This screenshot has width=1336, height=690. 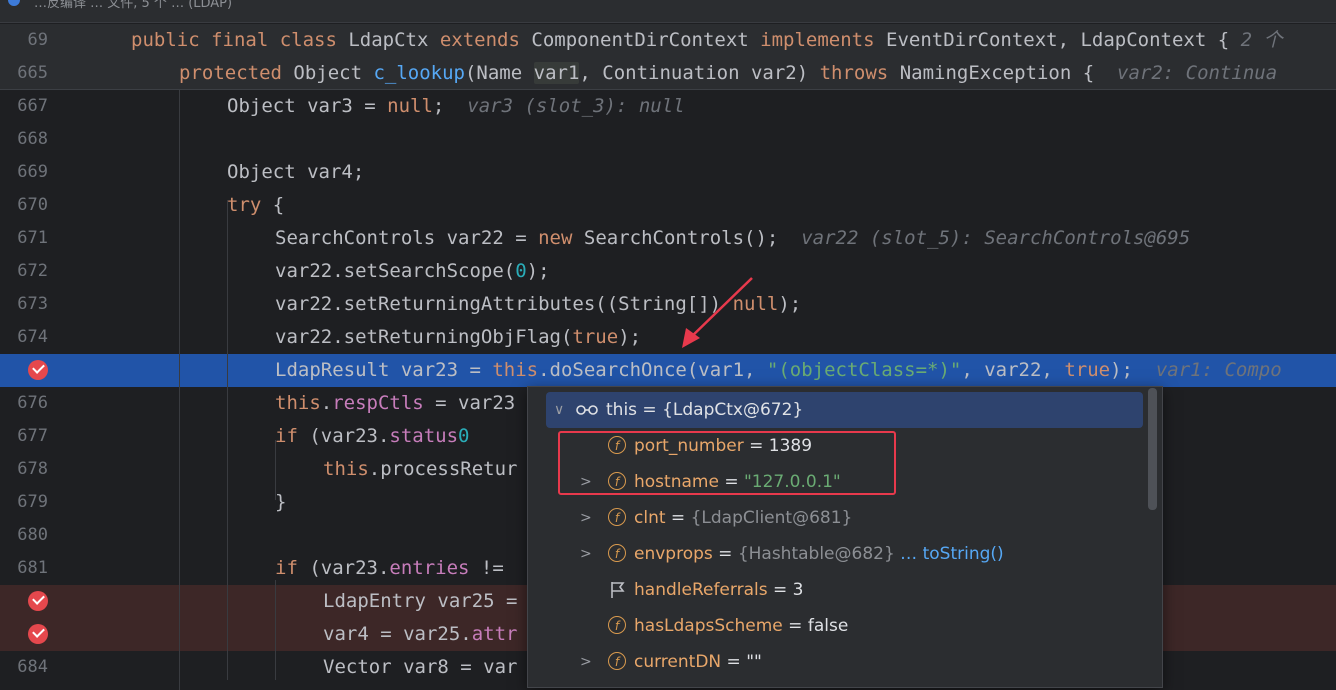 I want to click on code-token: var1, so click(x=556, y=73).